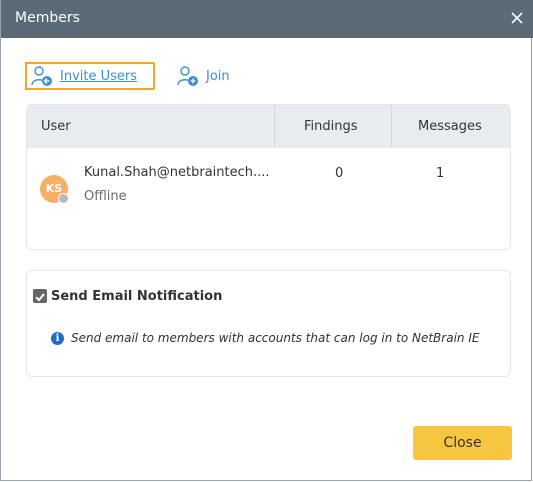 Image resolution: width=533 pixels, height=482 pixels. I want to click on invite-users-label: Invite Users, so click(99, 76).